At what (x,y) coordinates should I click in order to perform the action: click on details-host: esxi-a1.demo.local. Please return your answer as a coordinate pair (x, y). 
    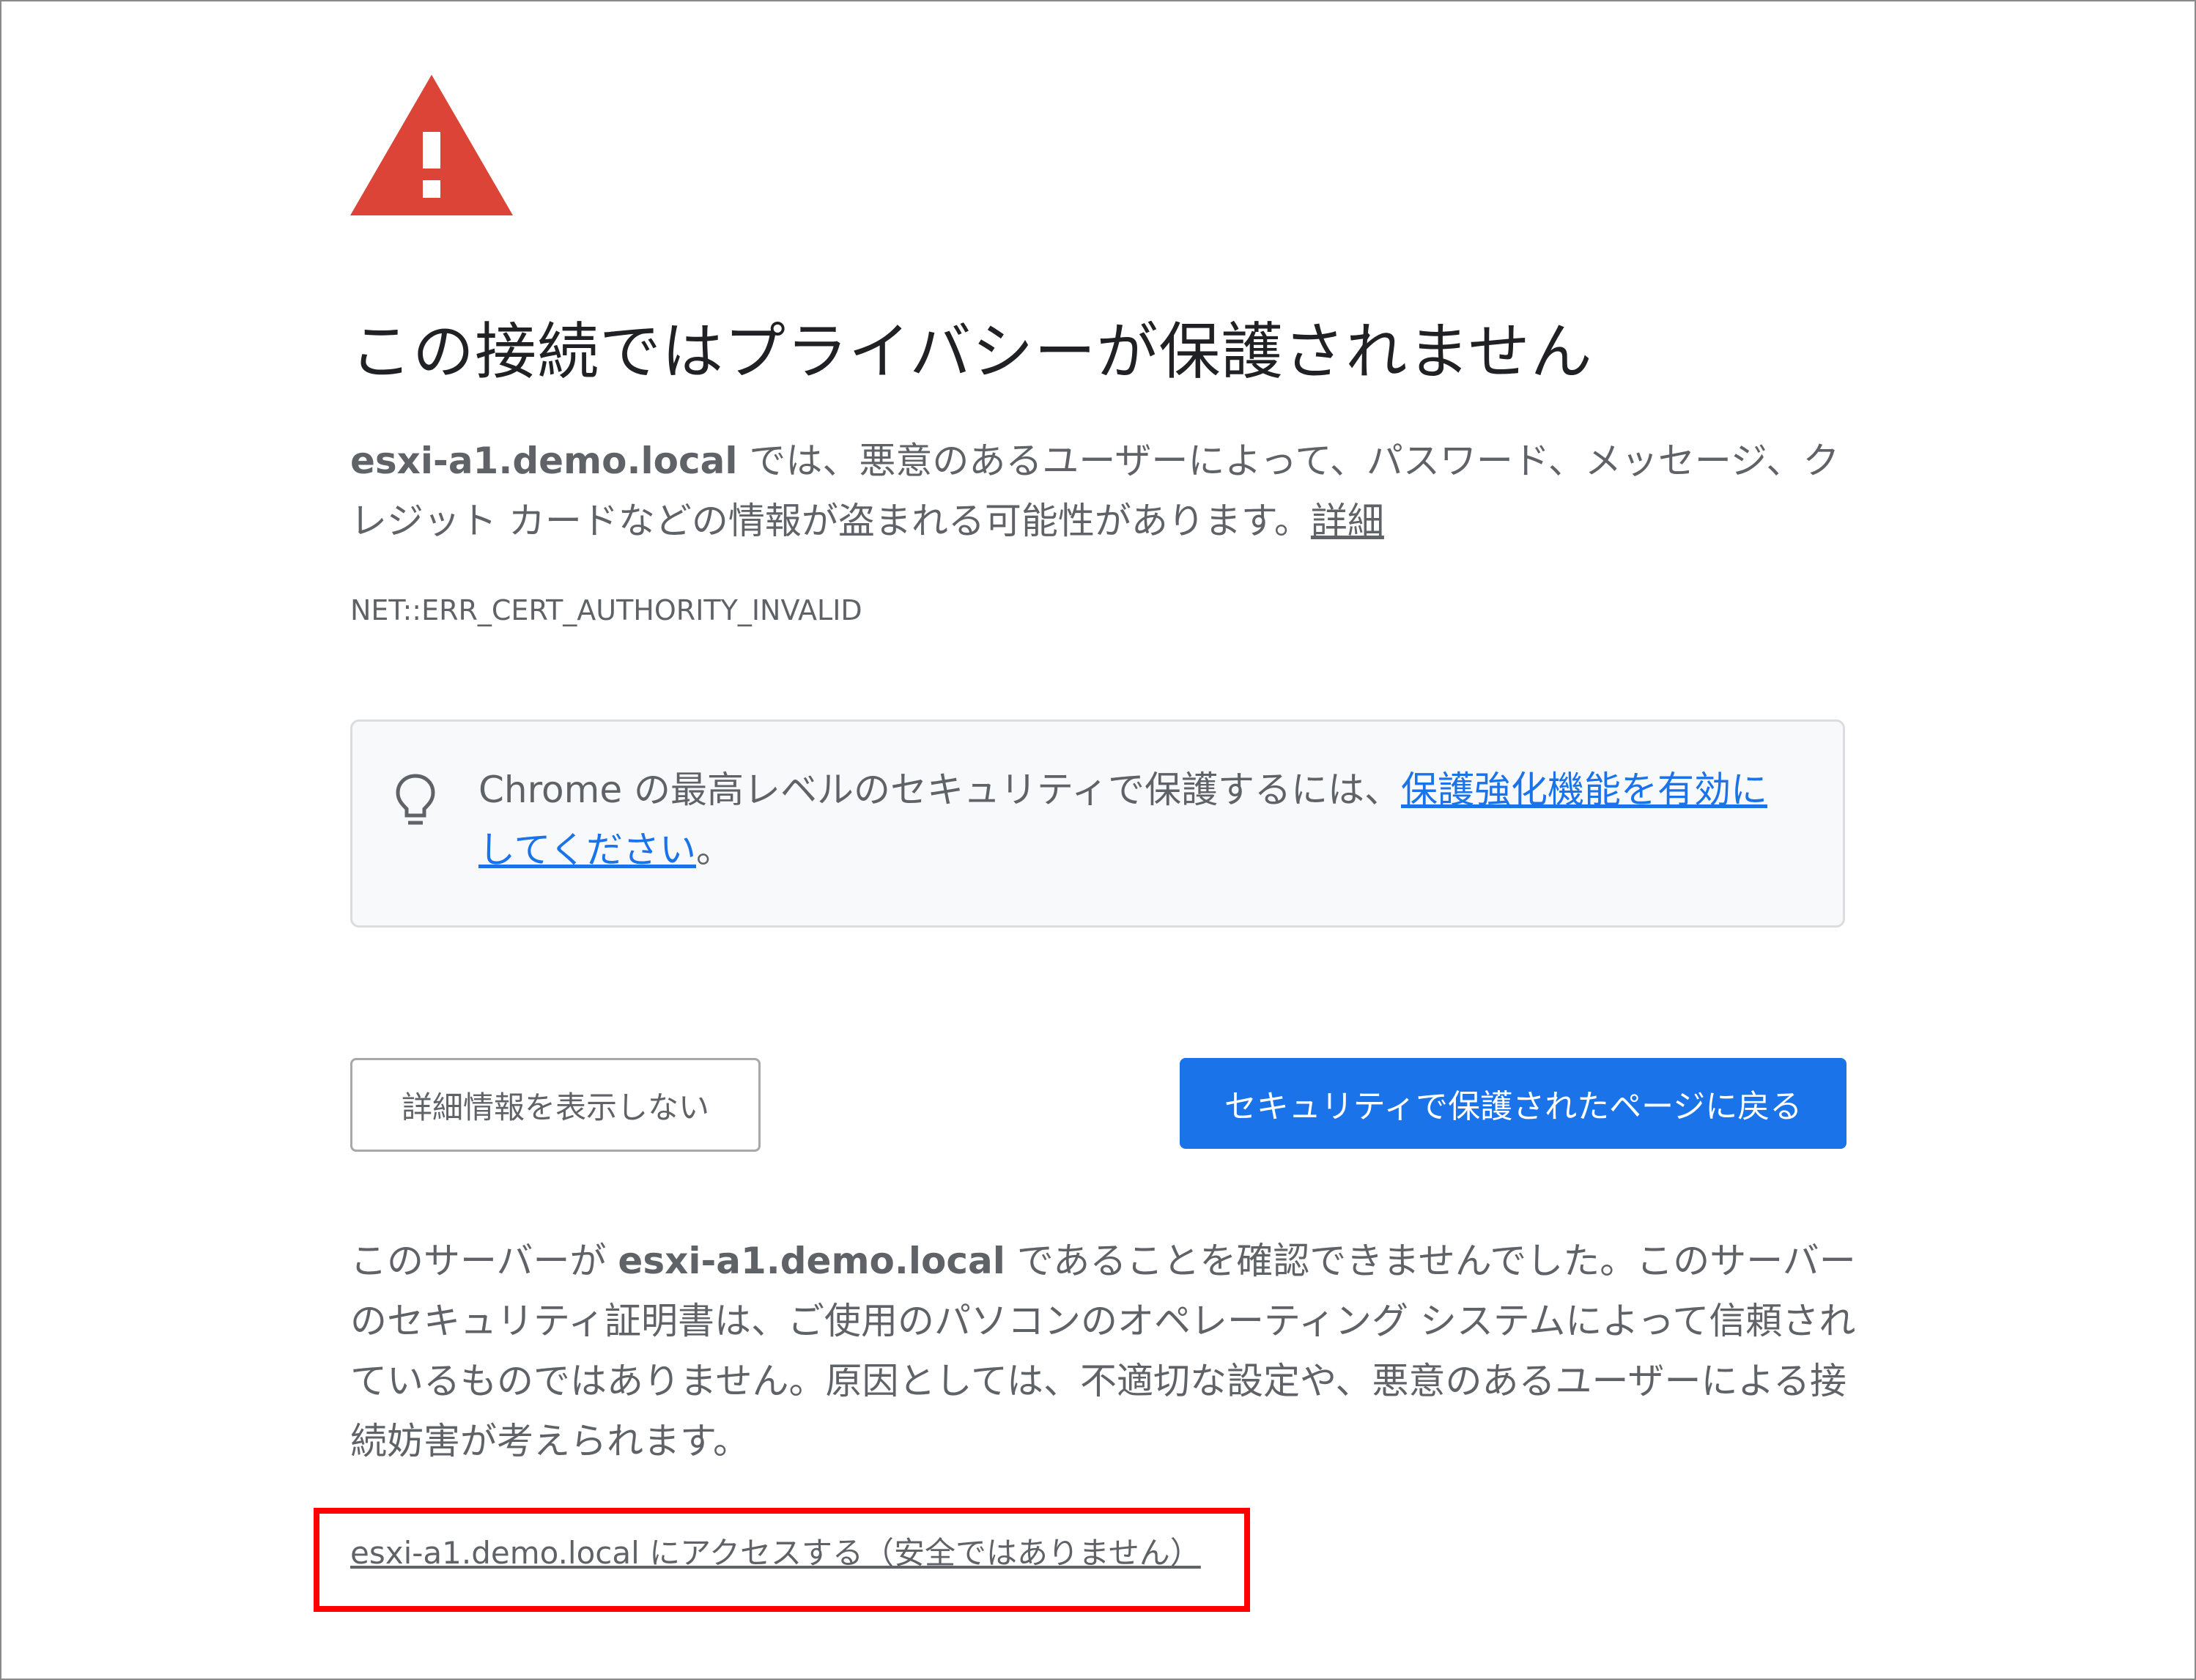
    Looking at the image, I should click on (811, 1261).